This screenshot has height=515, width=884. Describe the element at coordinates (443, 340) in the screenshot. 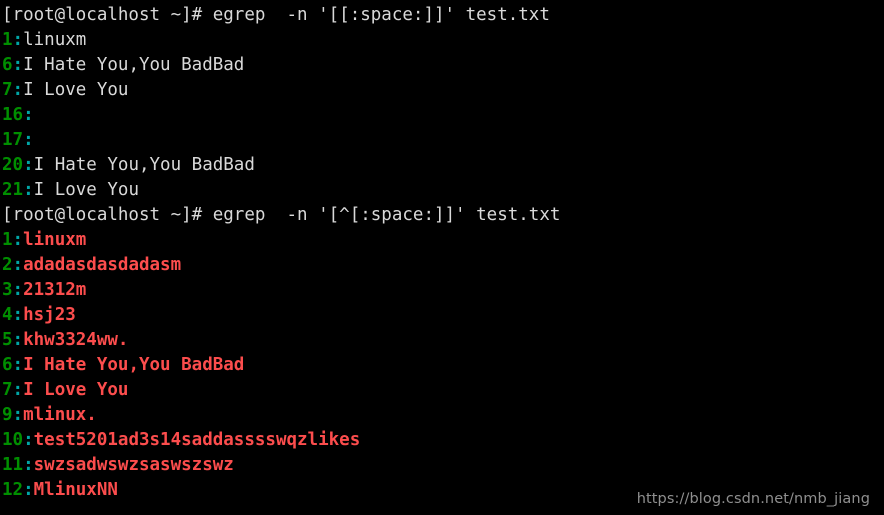

I see `output-row: 5:khw3324ww.` at that location.